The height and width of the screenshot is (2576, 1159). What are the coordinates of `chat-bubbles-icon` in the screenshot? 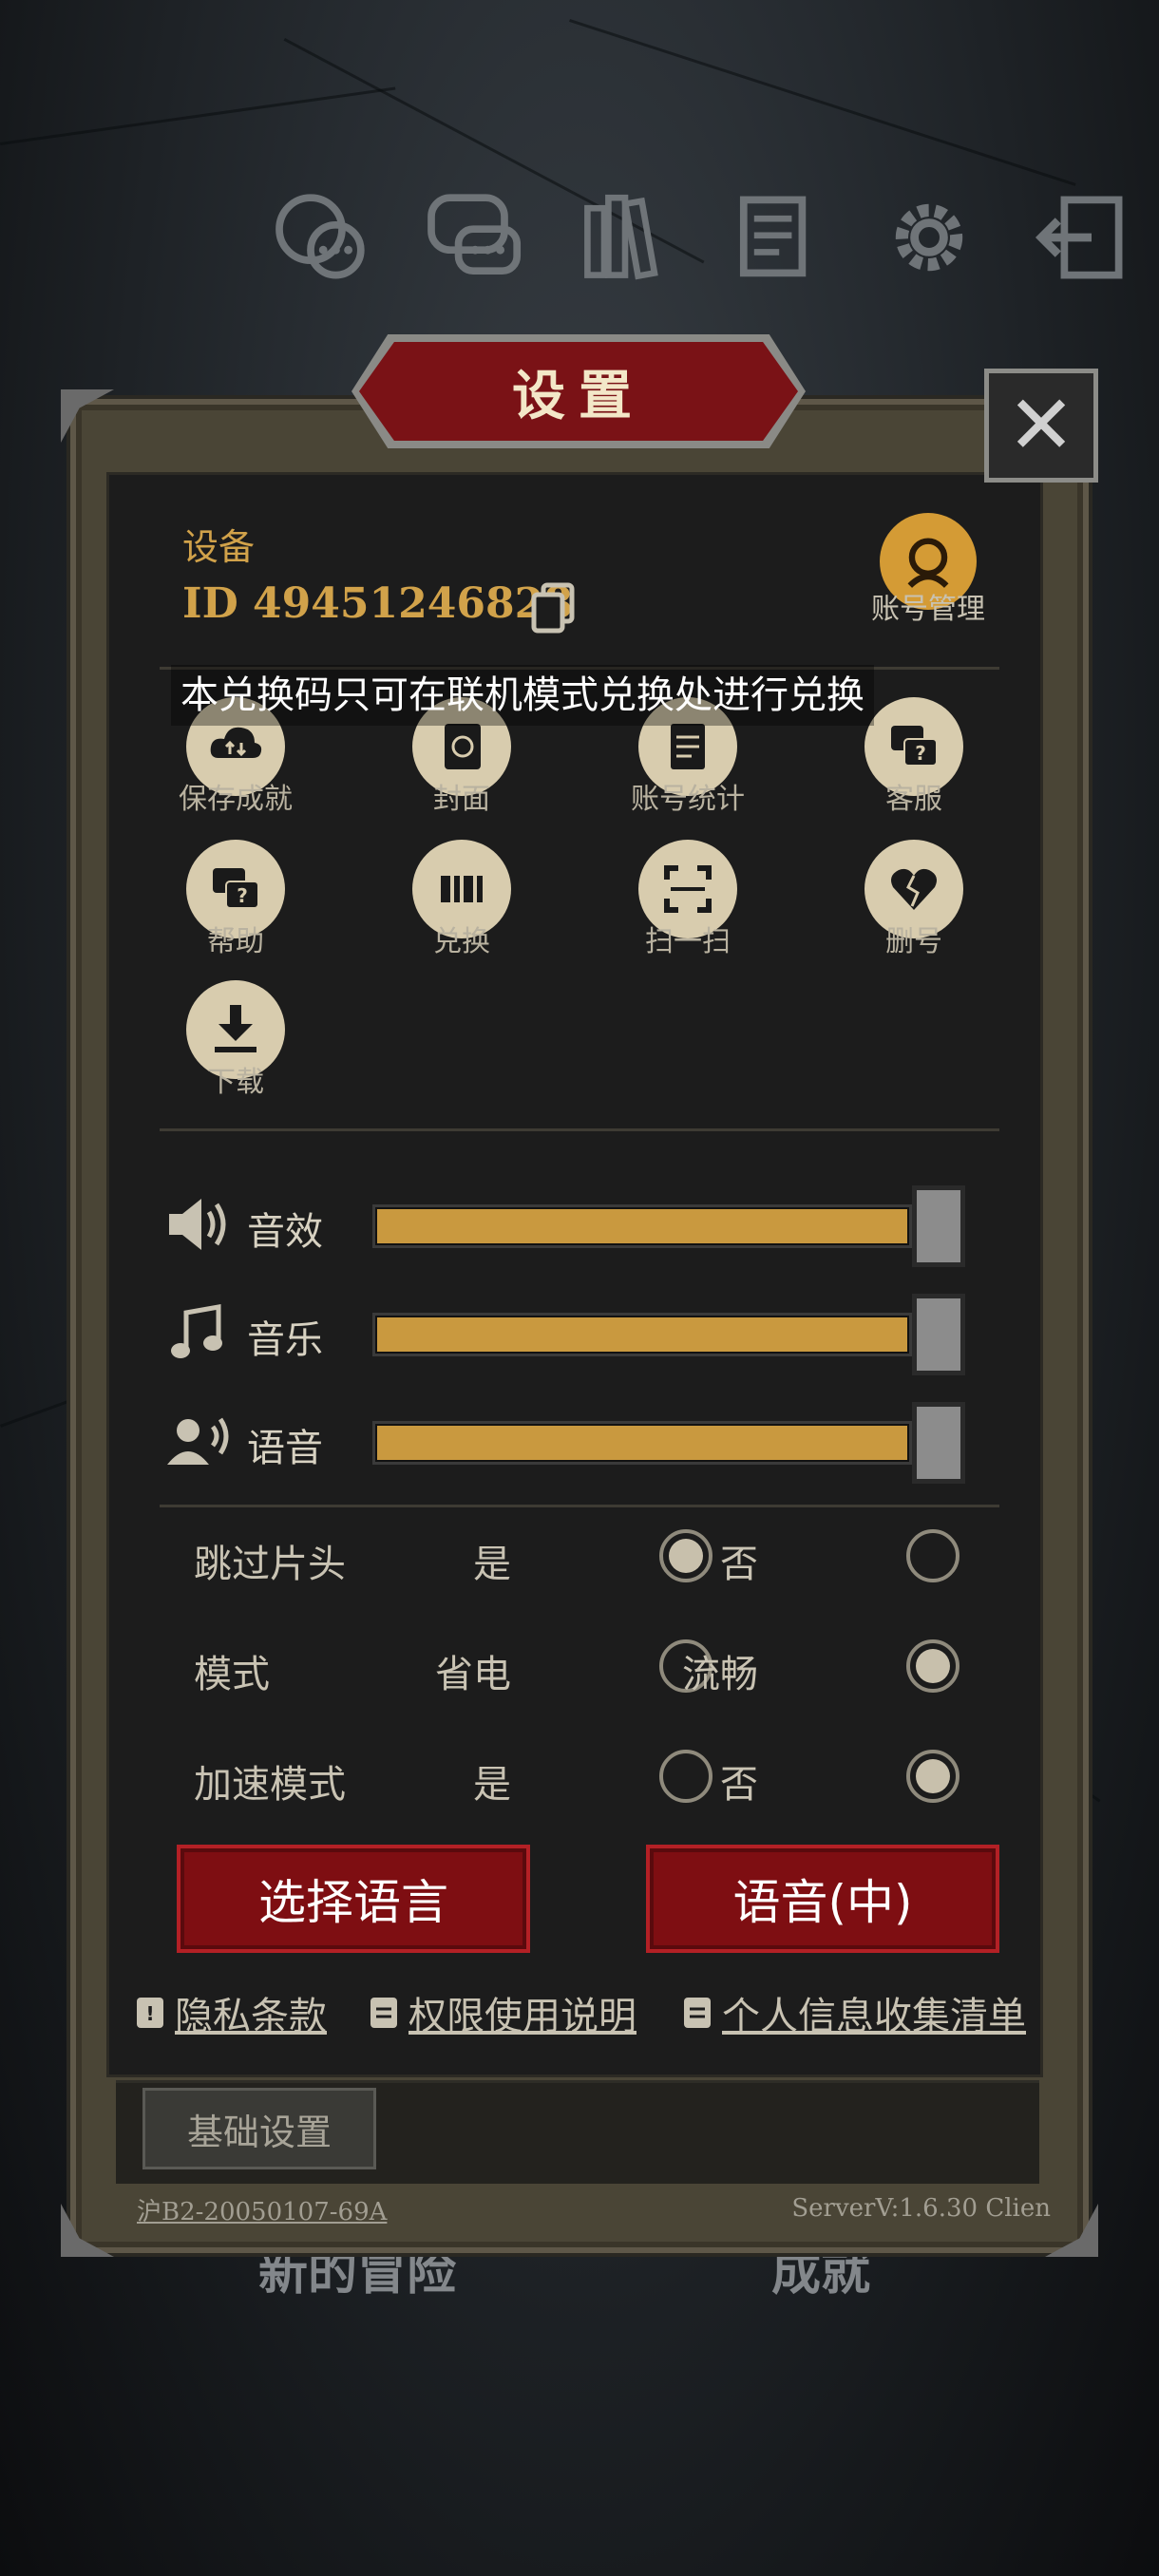 It's located at (321, 237).